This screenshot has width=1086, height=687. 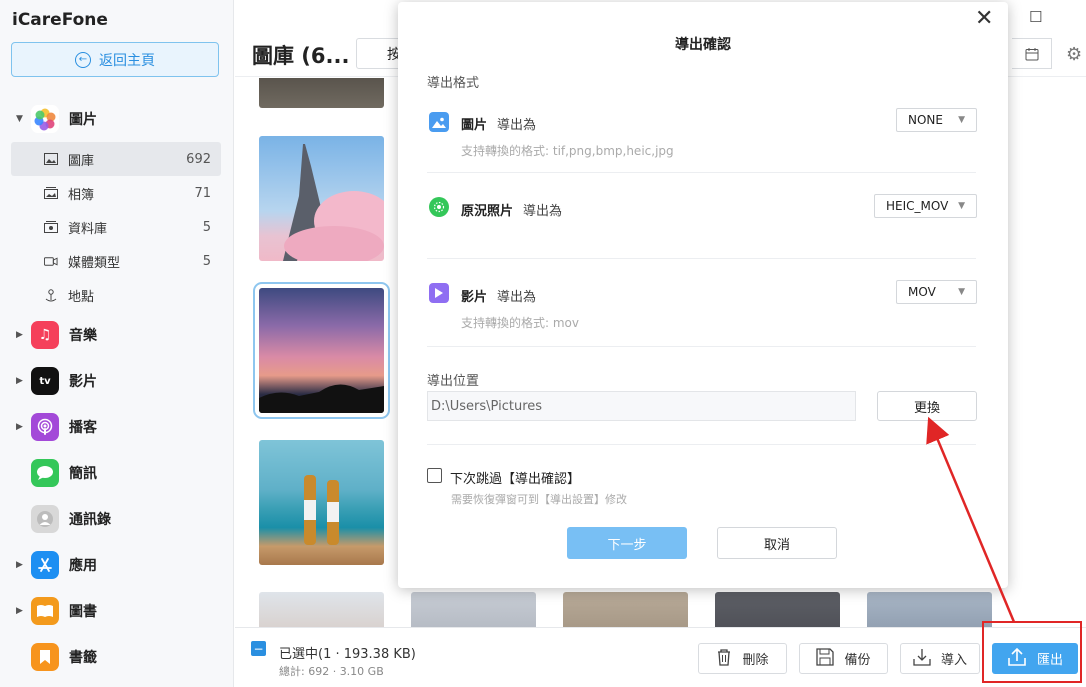 What do you see at coordinates (117, 657) in the screenshot?
I see `sidebar-item-bookmarks: 書籤` at bounding box center [117, 657].